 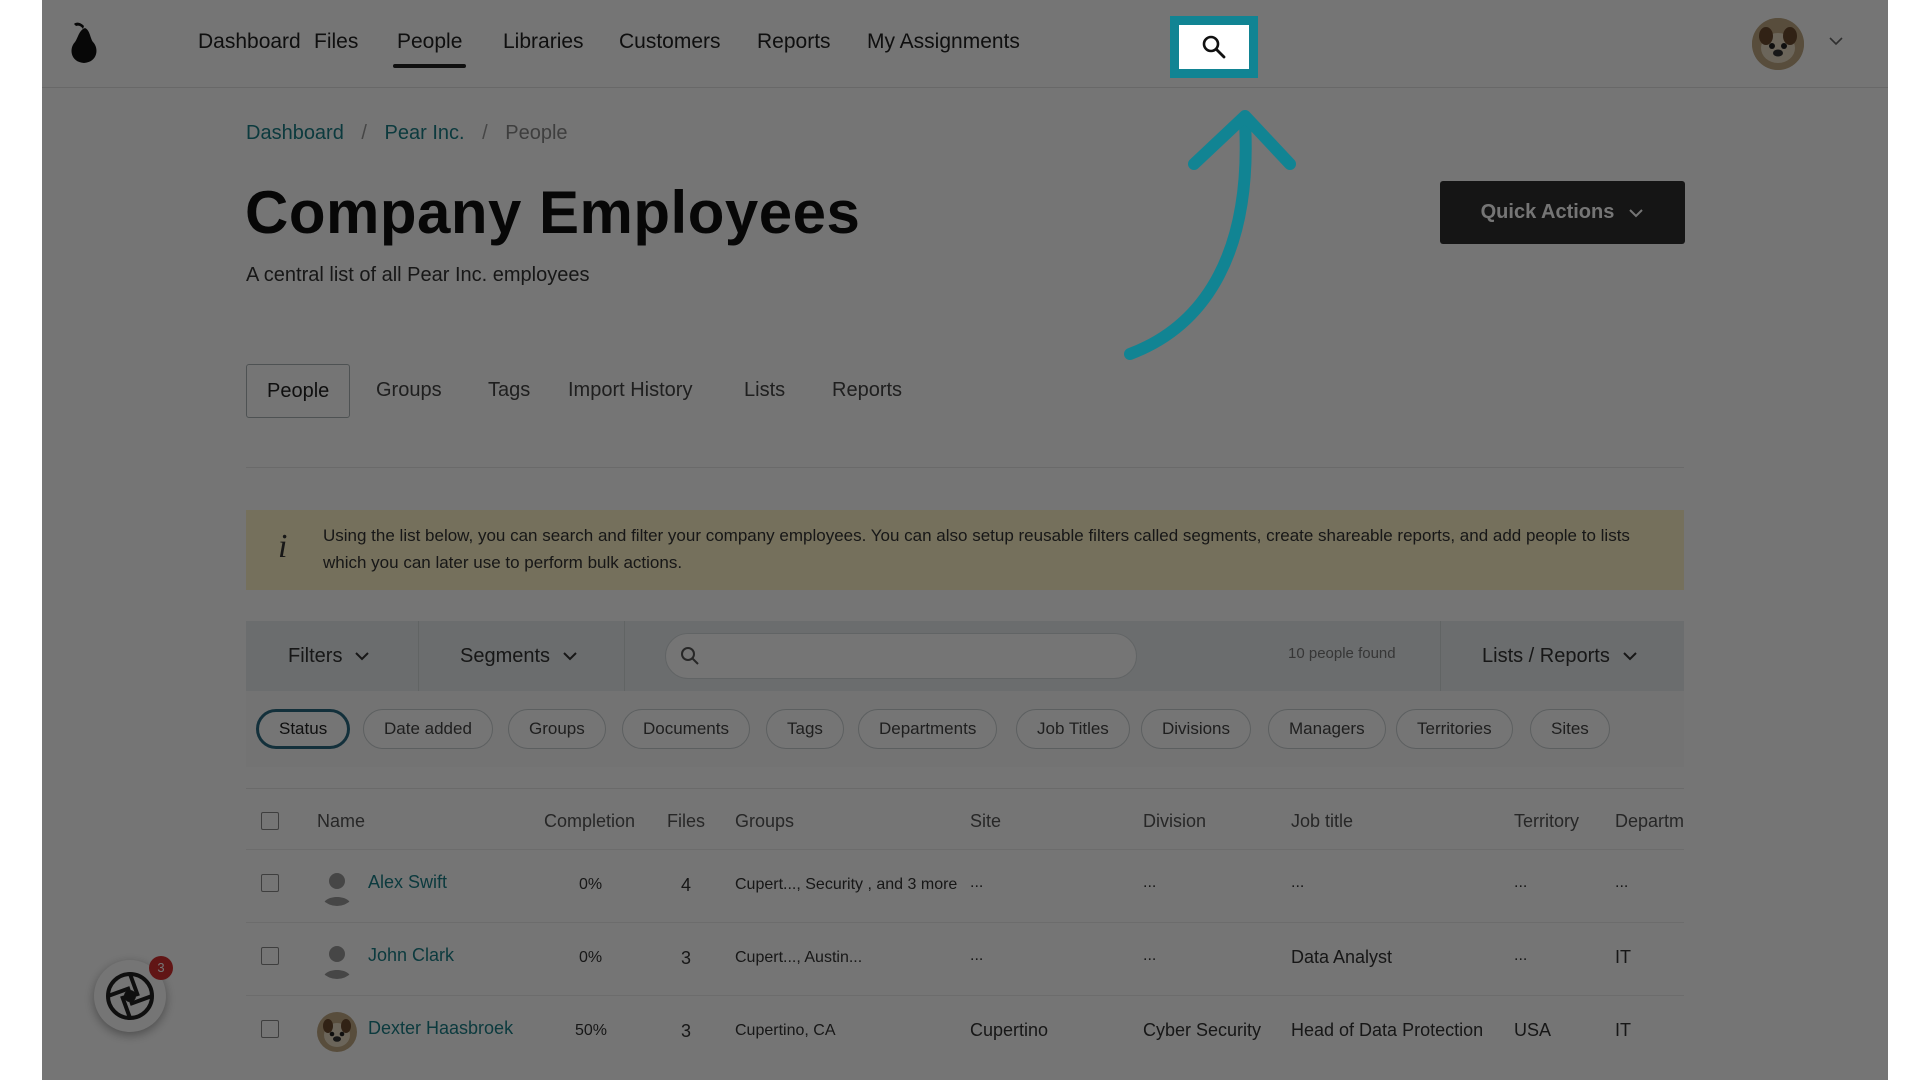 I want to click on quick-actions-button: Quick Actions, so click(x=1562, y=212).